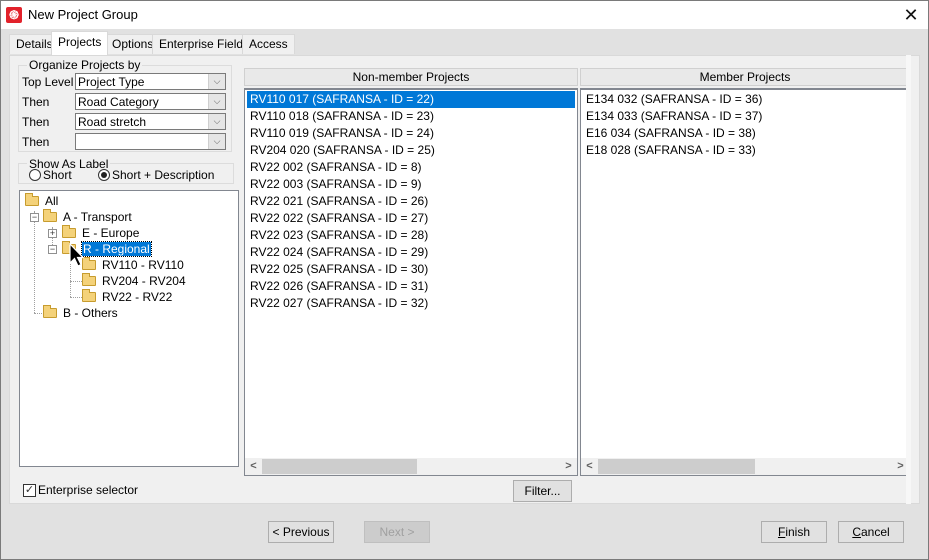 This screenshot has width=929, height=560. Describe the element at coordinates (301, 532) in the screenshot. I see `previous-button: < Previous` at that location.